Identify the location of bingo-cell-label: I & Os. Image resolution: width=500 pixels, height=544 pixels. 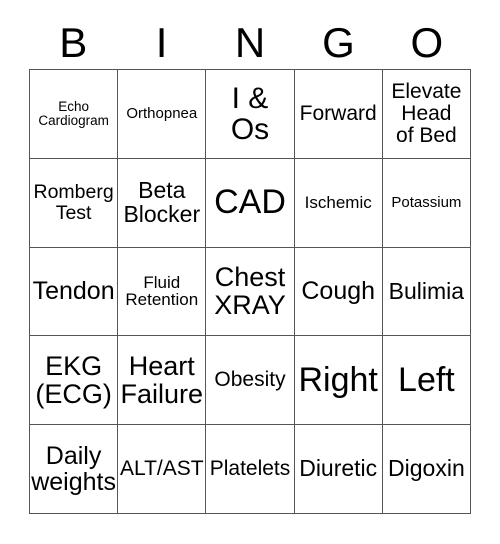
(250, 113).